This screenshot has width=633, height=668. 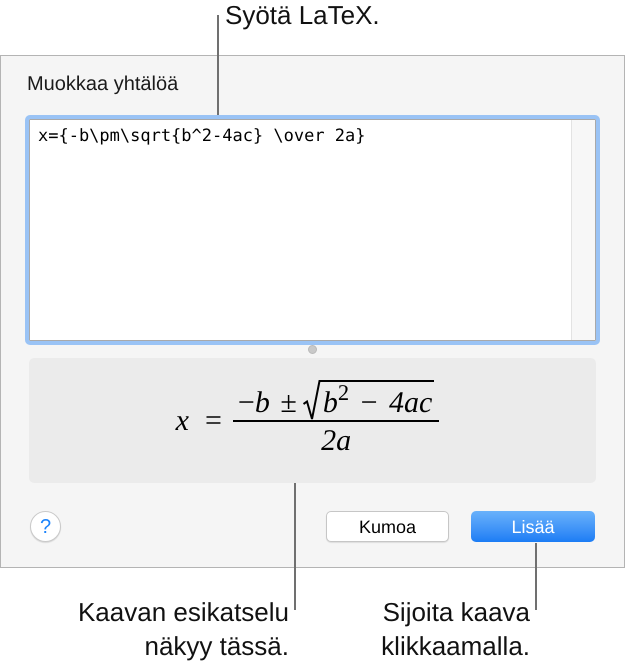 What do you see at coordinates (536, 576) in the screenshot?
I see `leader-line` at bounding box center [536, 576].